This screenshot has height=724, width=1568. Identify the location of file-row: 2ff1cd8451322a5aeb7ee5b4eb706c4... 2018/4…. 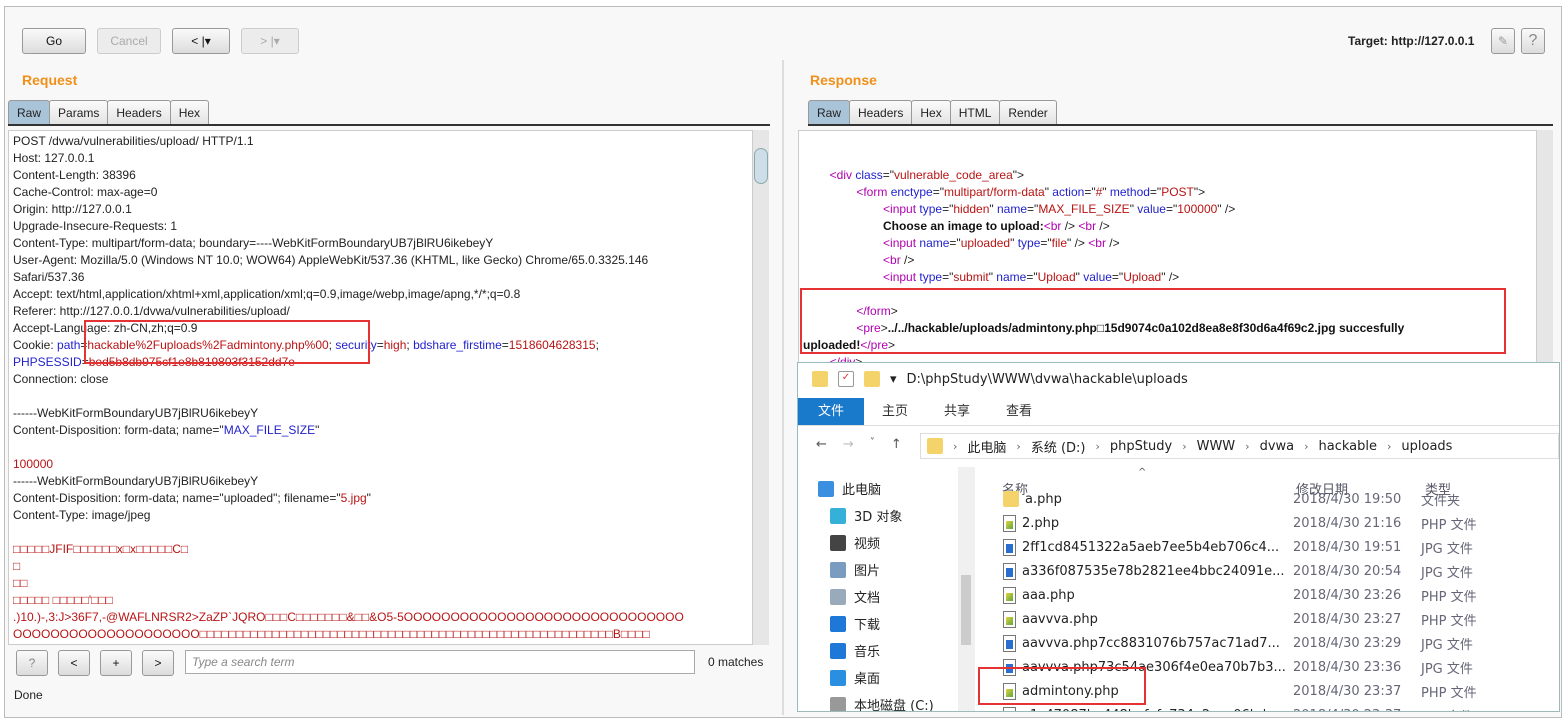
(1281, 547).